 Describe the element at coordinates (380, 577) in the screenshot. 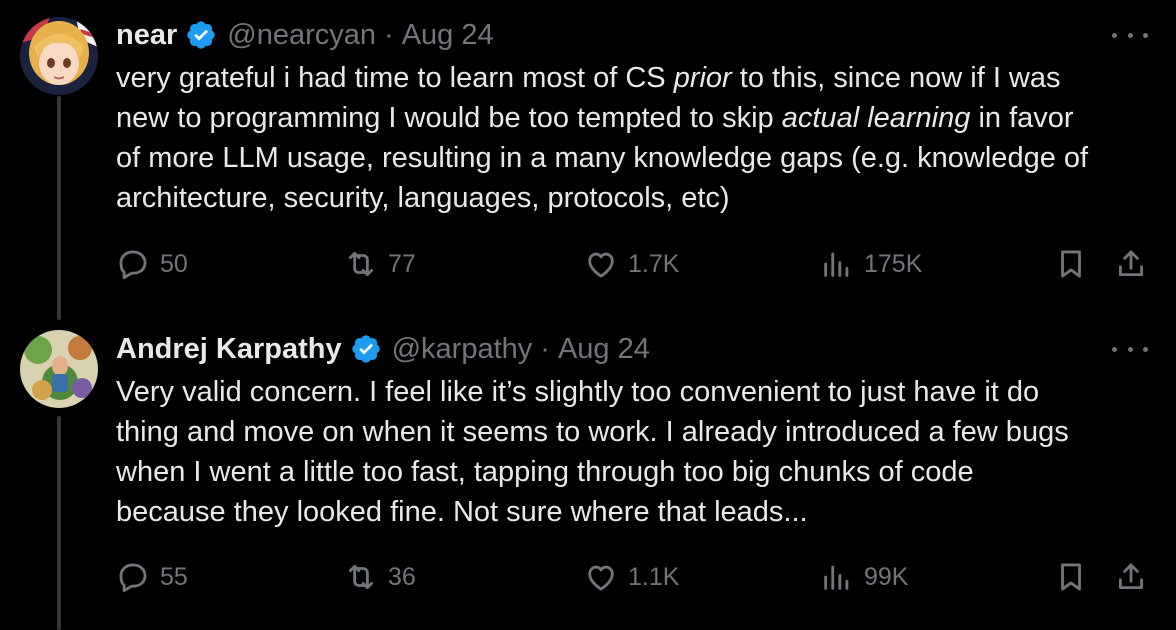

I see `repost-button: 36` at that location.